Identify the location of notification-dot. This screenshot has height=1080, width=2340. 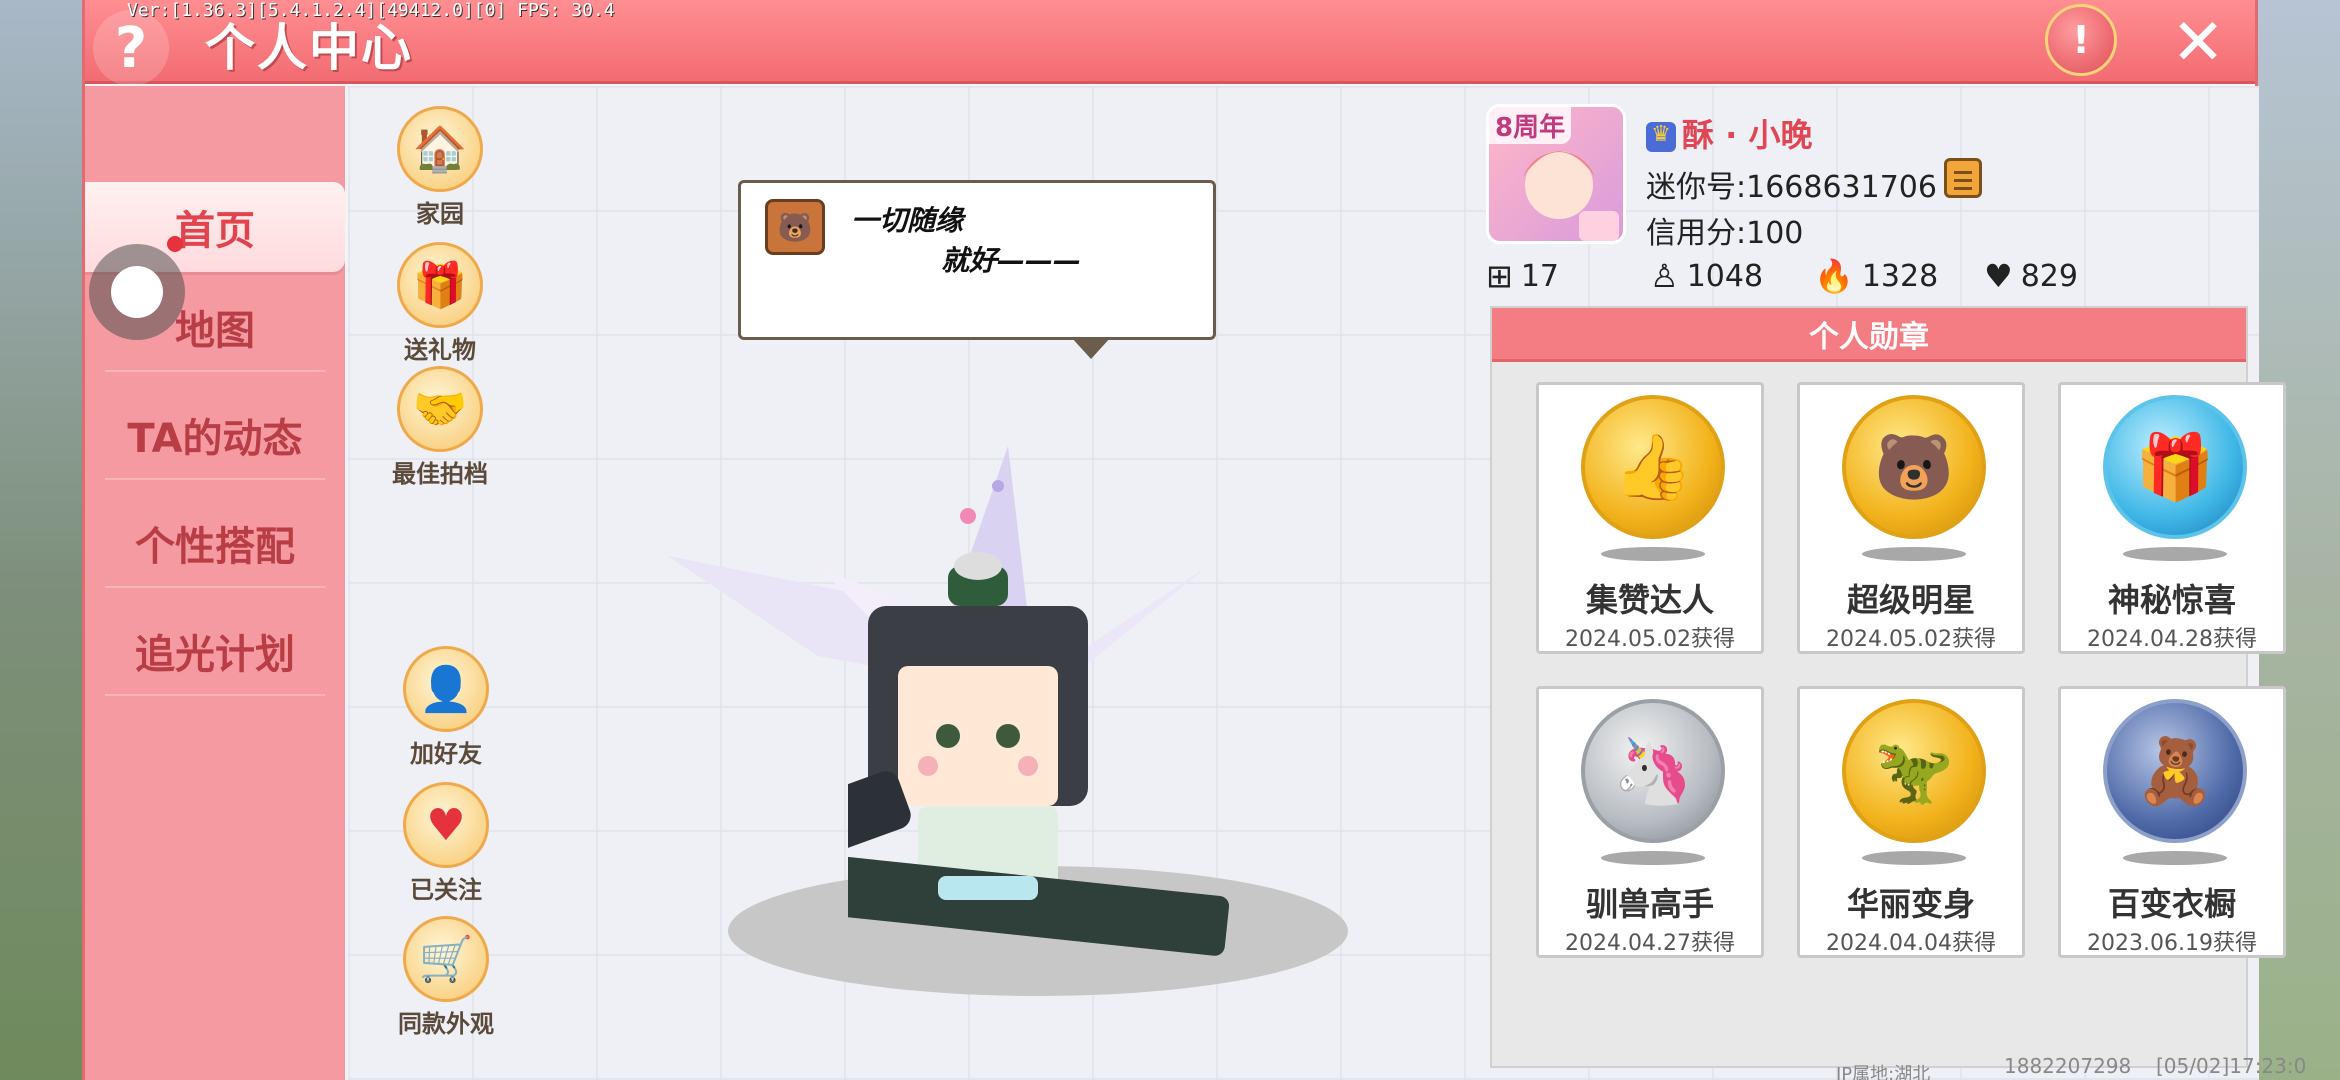
(175, 244).